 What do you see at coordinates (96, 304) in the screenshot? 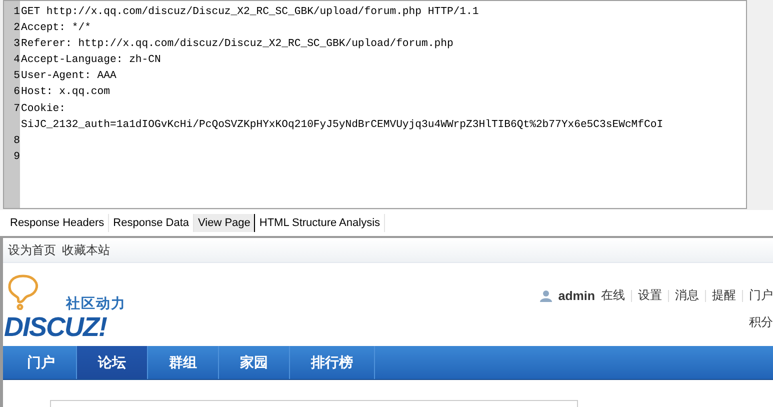
I see `logo-tagline: 社区动力` at bounding box center [96, 304].